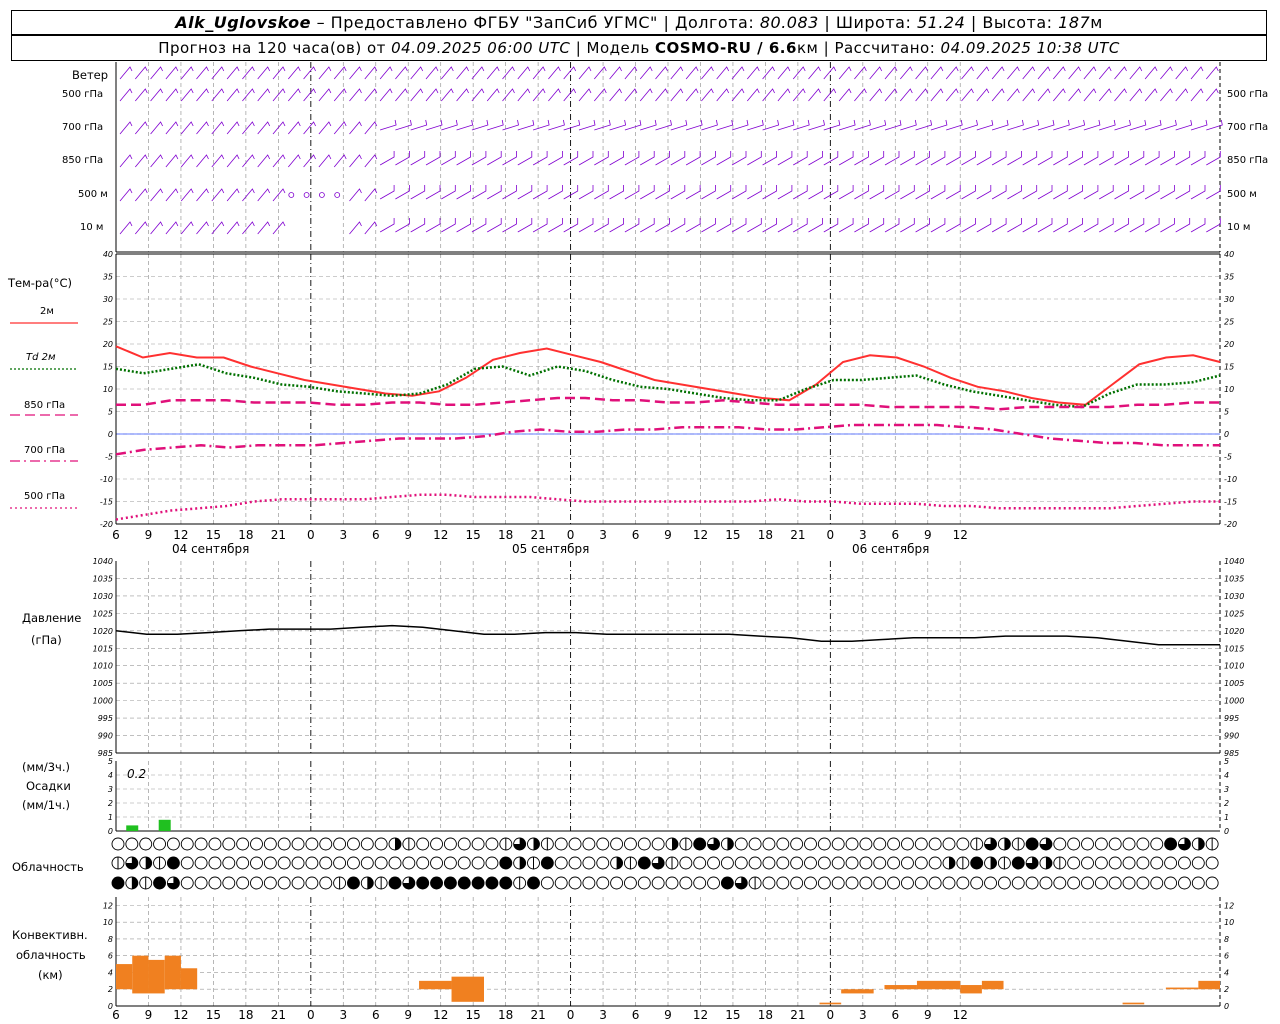 The image size is (1280, 1024). I want to click on wind-calm-circle, so click(291, 195).